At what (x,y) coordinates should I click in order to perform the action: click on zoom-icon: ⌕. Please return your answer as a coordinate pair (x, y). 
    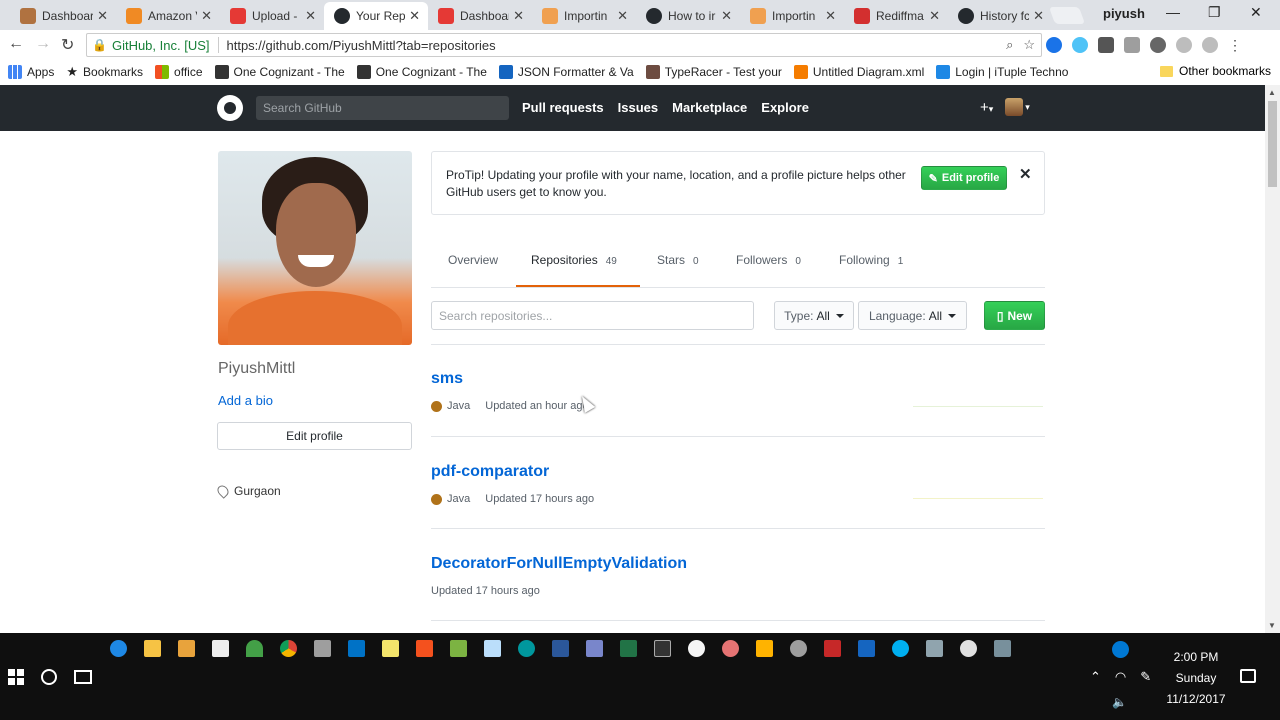
    Looking at the image, I should click on (1009, 45).